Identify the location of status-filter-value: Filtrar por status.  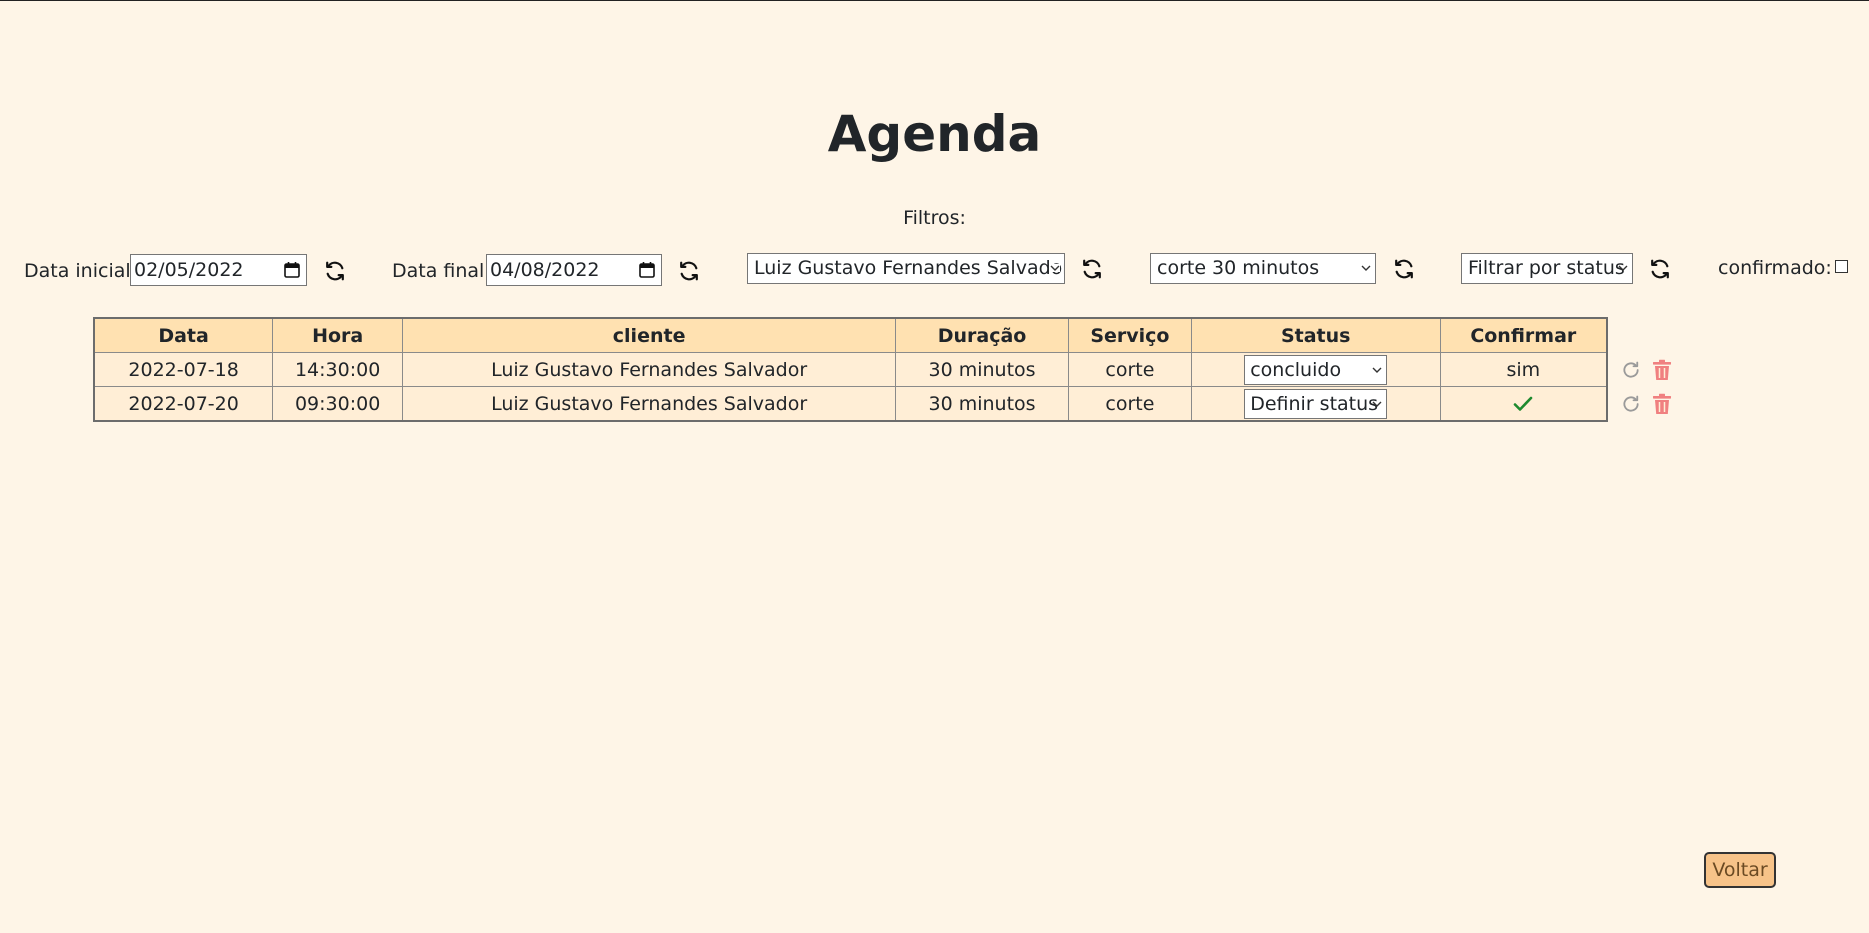
(1546, 268).